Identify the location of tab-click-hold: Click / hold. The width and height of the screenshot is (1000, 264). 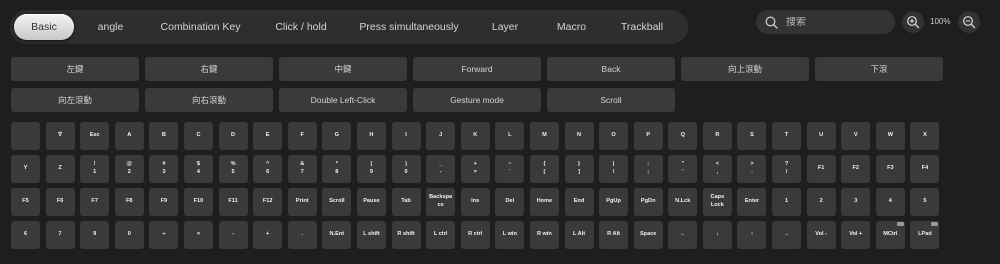
(301, 27).